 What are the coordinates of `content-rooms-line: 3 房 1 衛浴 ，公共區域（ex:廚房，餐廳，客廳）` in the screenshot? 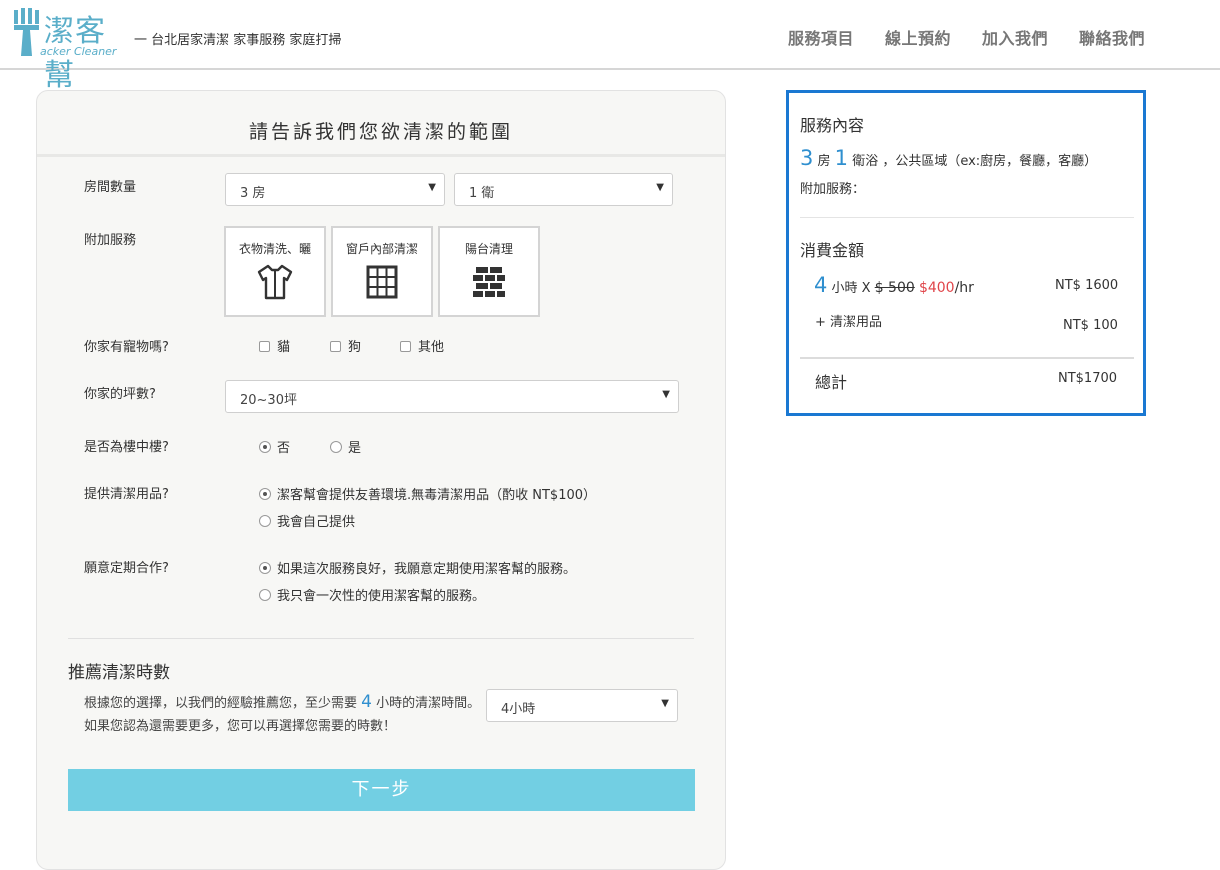 It's located at (948, 158).